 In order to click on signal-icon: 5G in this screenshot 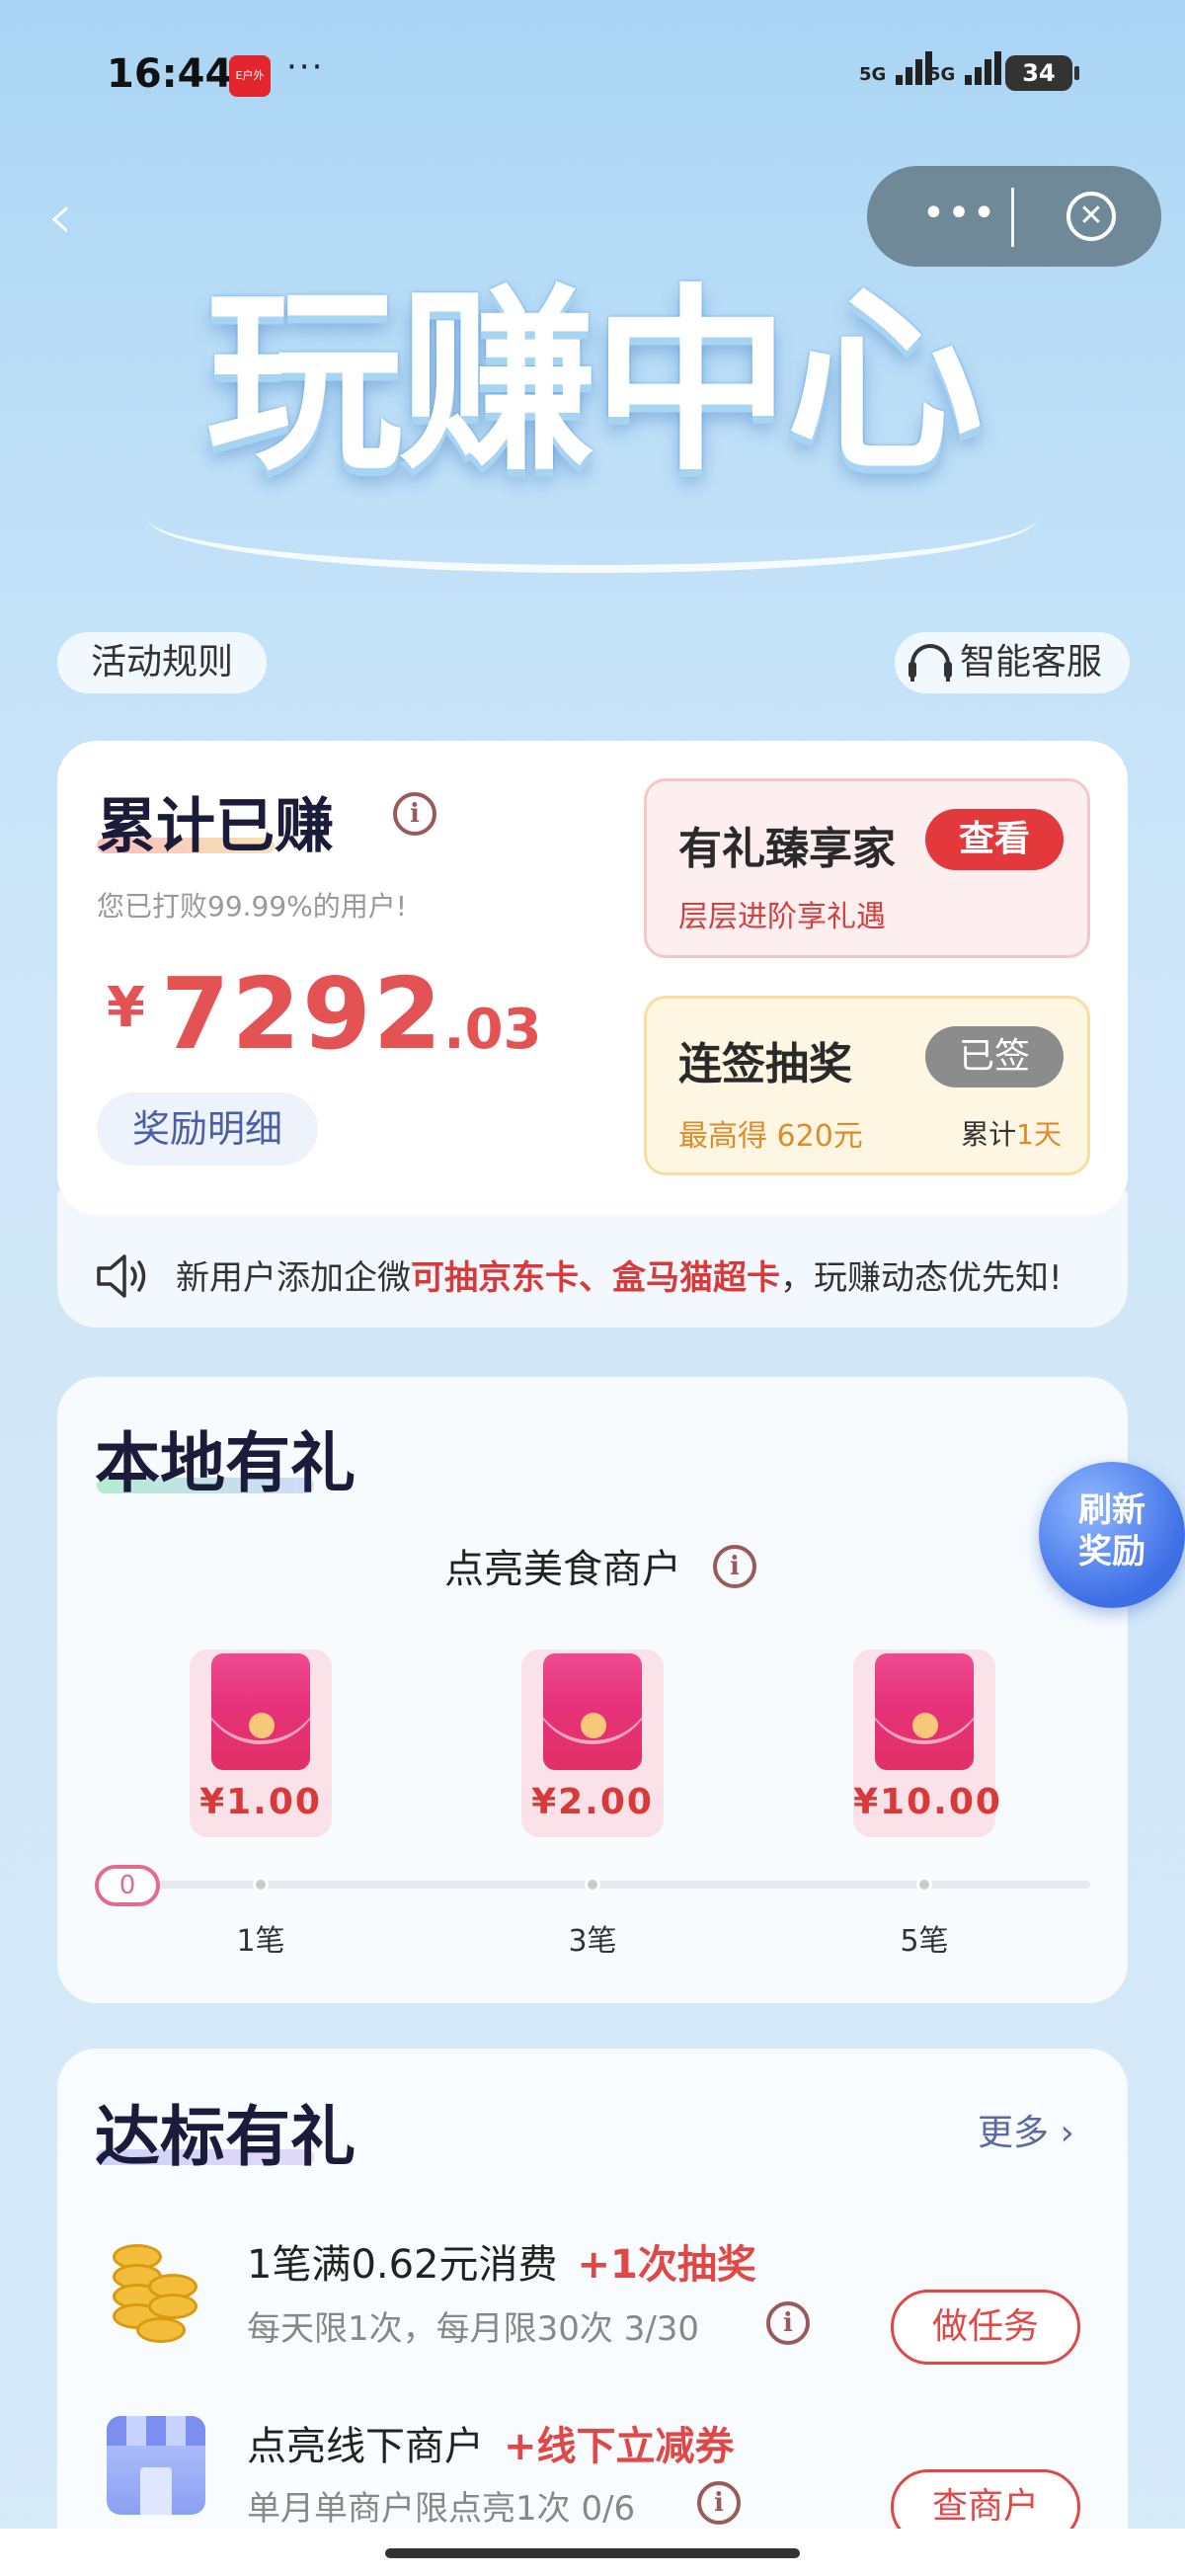, I will do `click(896, 68)`.